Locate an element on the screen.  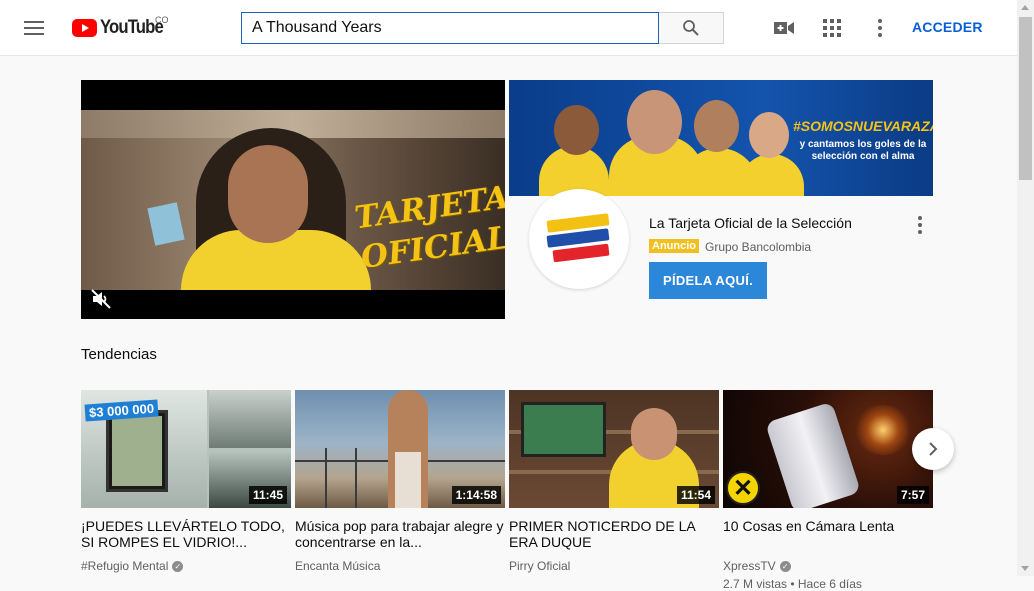
scroll-up-arrow-icon is located at coordinates (1025, 7).